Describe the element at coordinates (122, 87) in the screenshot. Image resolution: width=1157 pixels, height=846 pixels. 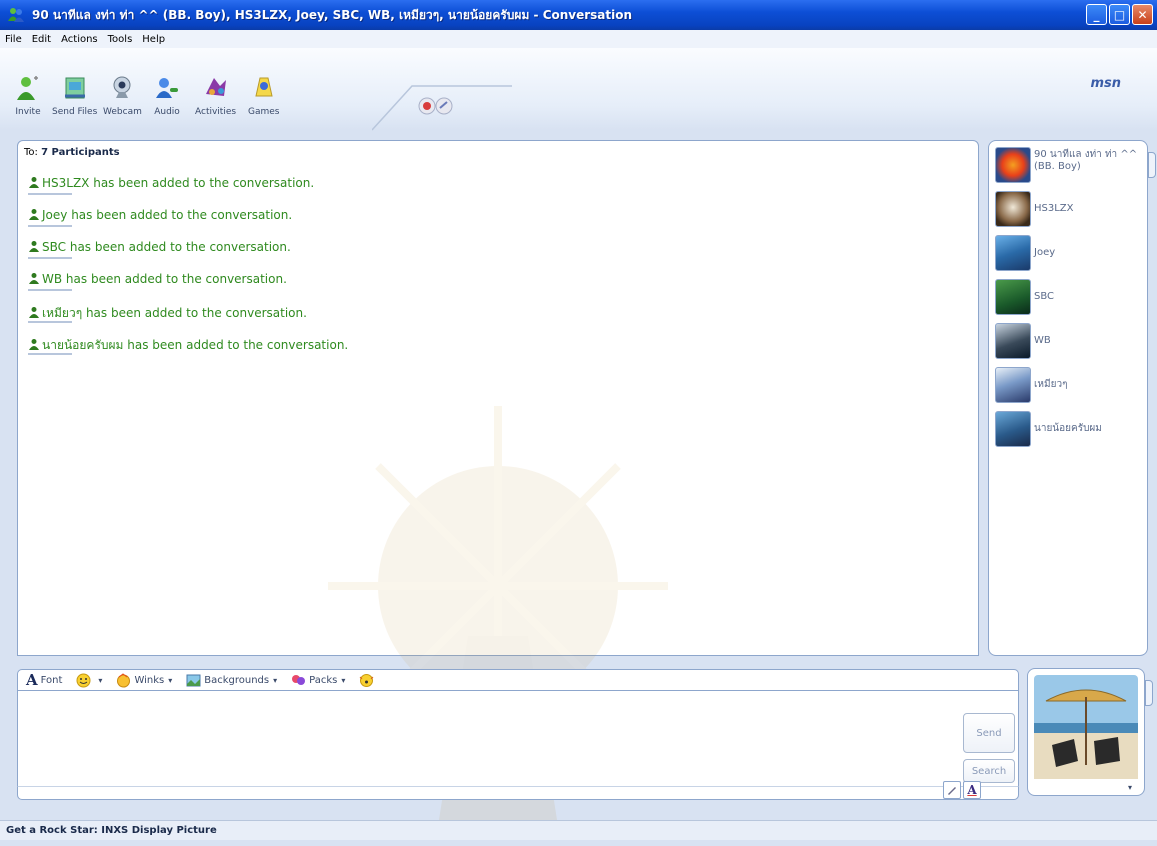
I see `webcam-icon` at that location.